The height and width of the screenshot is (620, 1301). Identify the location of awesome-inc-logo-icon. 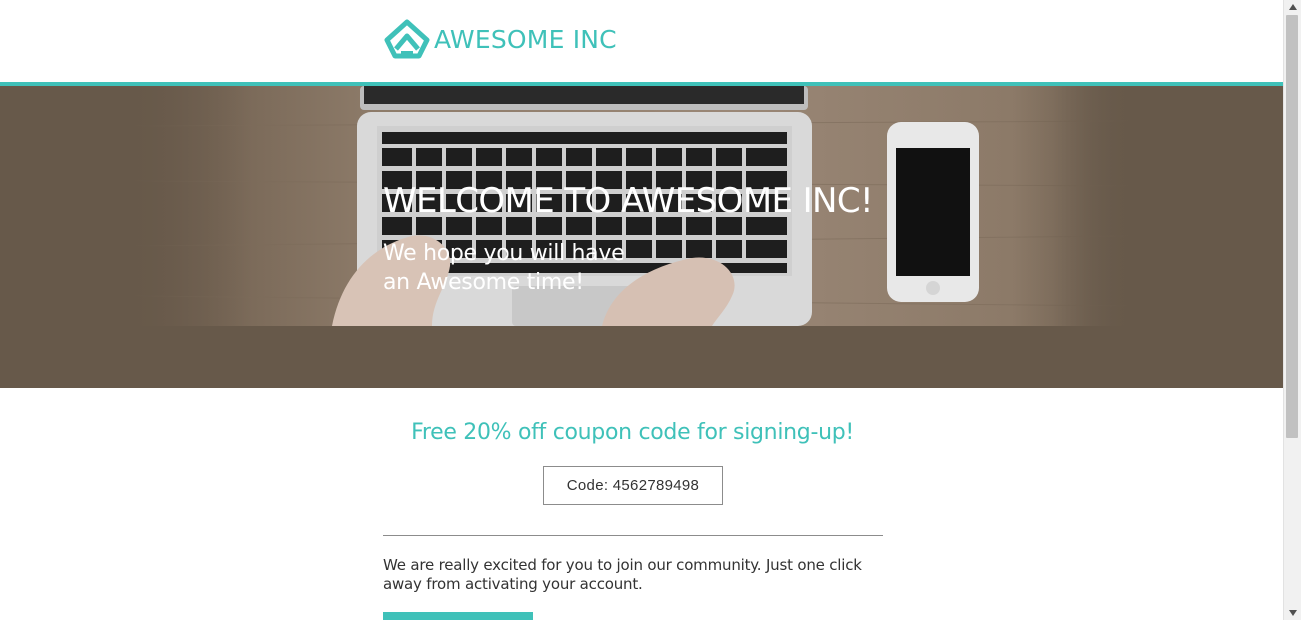
(407, 39).